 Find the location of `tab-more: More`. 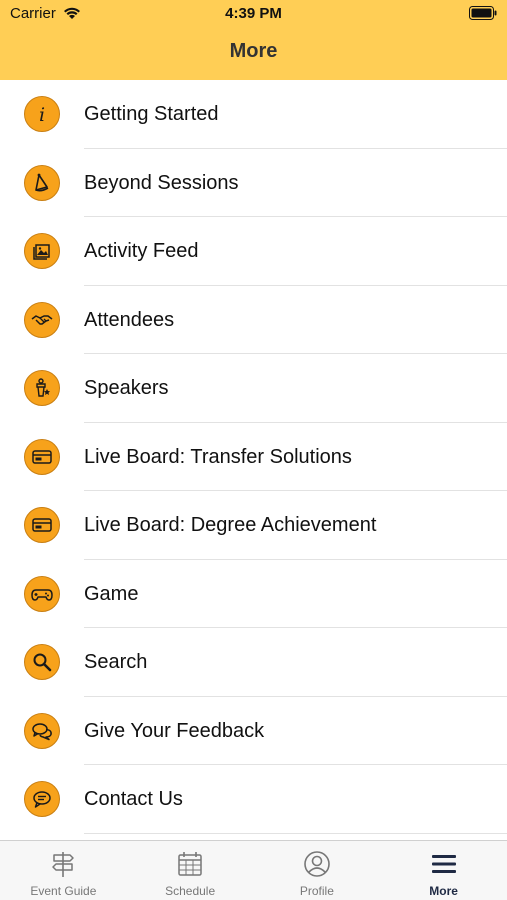

tab-more: More is located at coordinates (443, 870).